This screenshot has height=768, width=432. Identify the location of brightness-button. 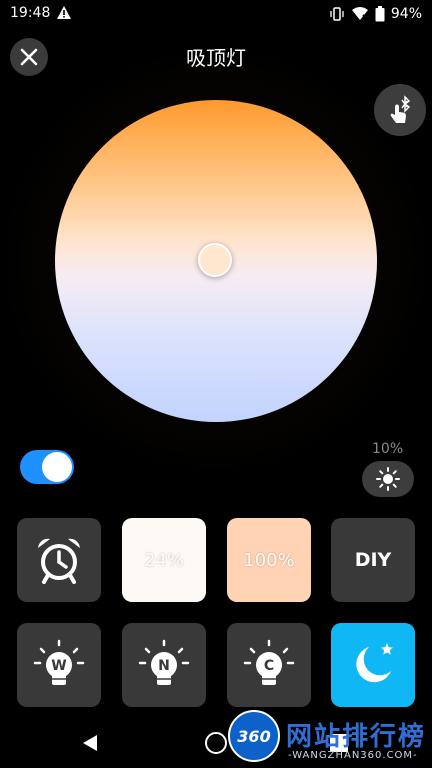
(388, 479).